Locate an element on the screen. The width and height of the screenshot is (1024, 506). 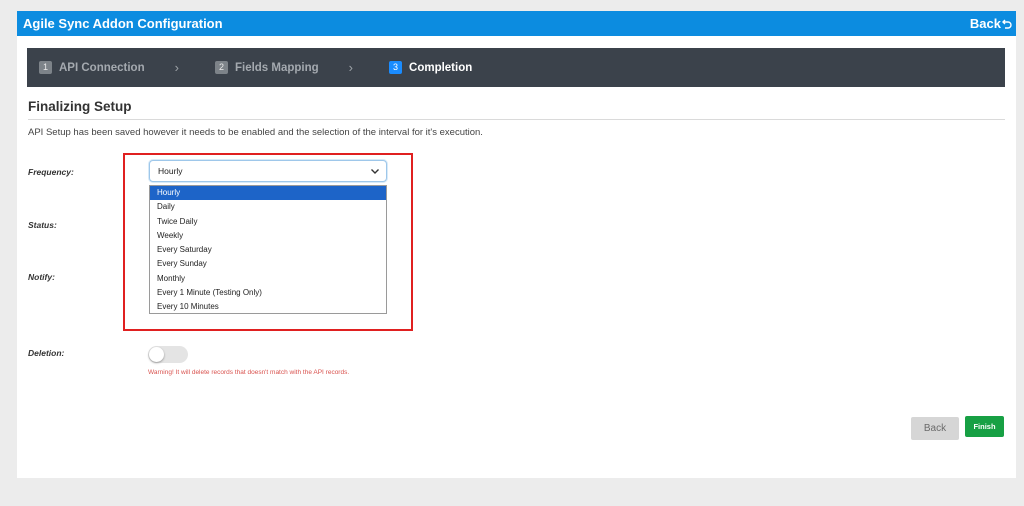
step-number: 1 is located at coordinates (45, 67).